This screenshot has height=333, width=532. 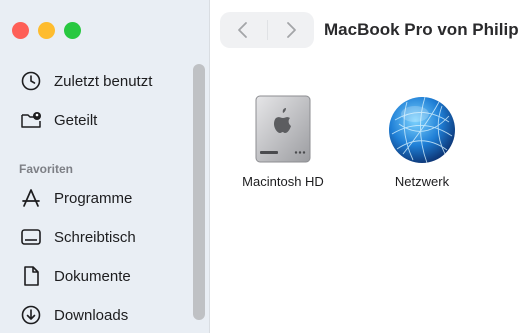 I want to click on clock-icon, so click(x=31, y=81).